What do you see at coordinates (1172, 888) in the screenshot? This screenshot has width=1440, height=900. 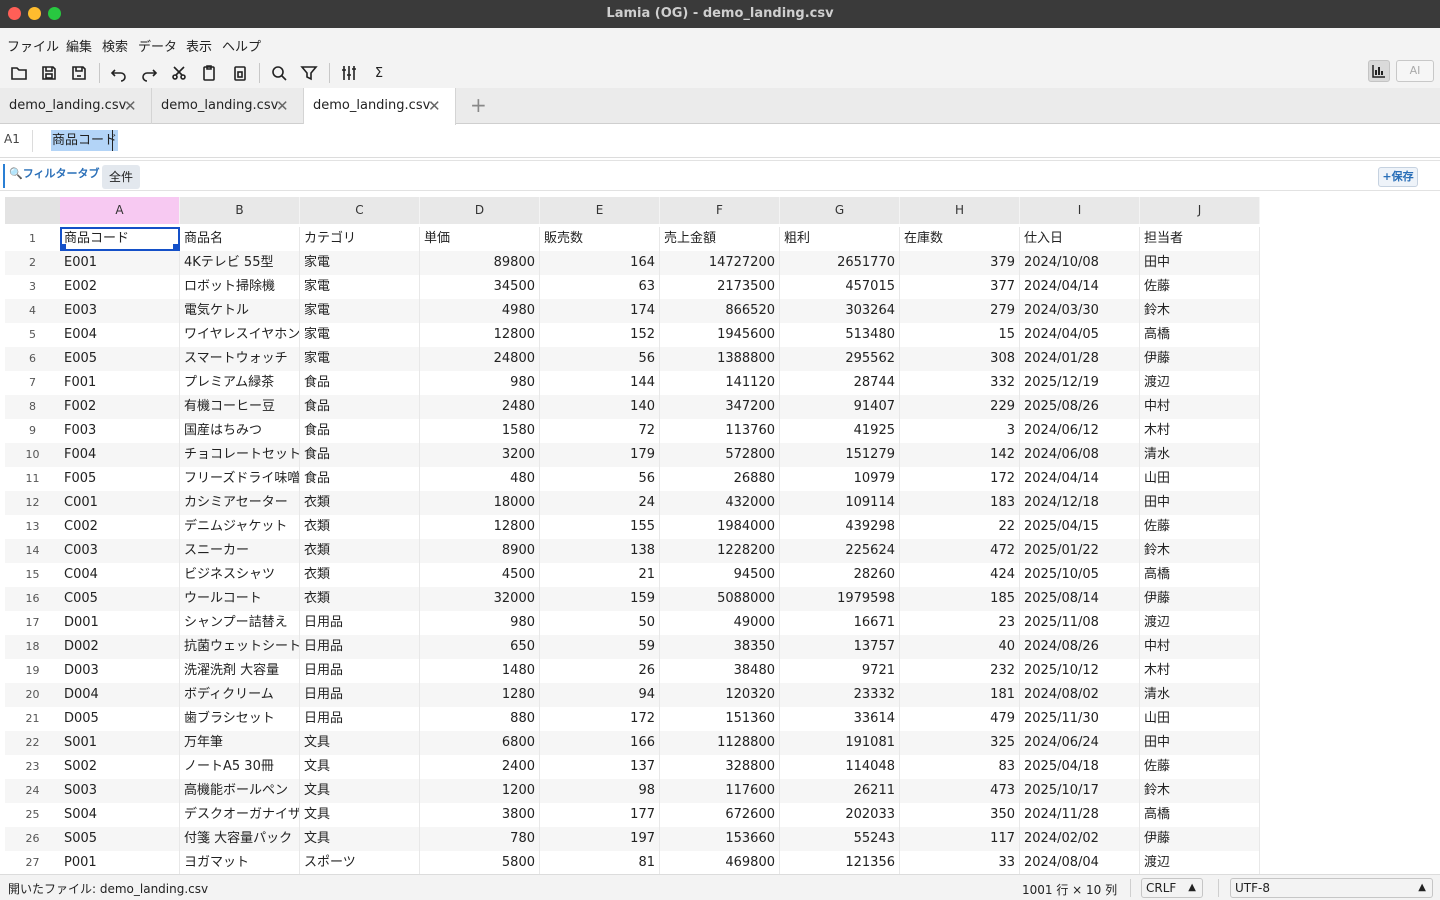 I see `line-ending-select: CRLF ▲` at bounding box center [1172, 888].